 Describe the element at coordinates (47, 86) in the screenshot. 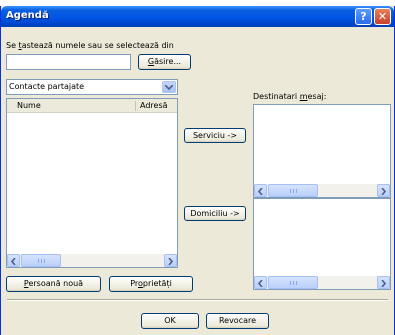

I see `contact-source-value: Contacte partajate` at that location.